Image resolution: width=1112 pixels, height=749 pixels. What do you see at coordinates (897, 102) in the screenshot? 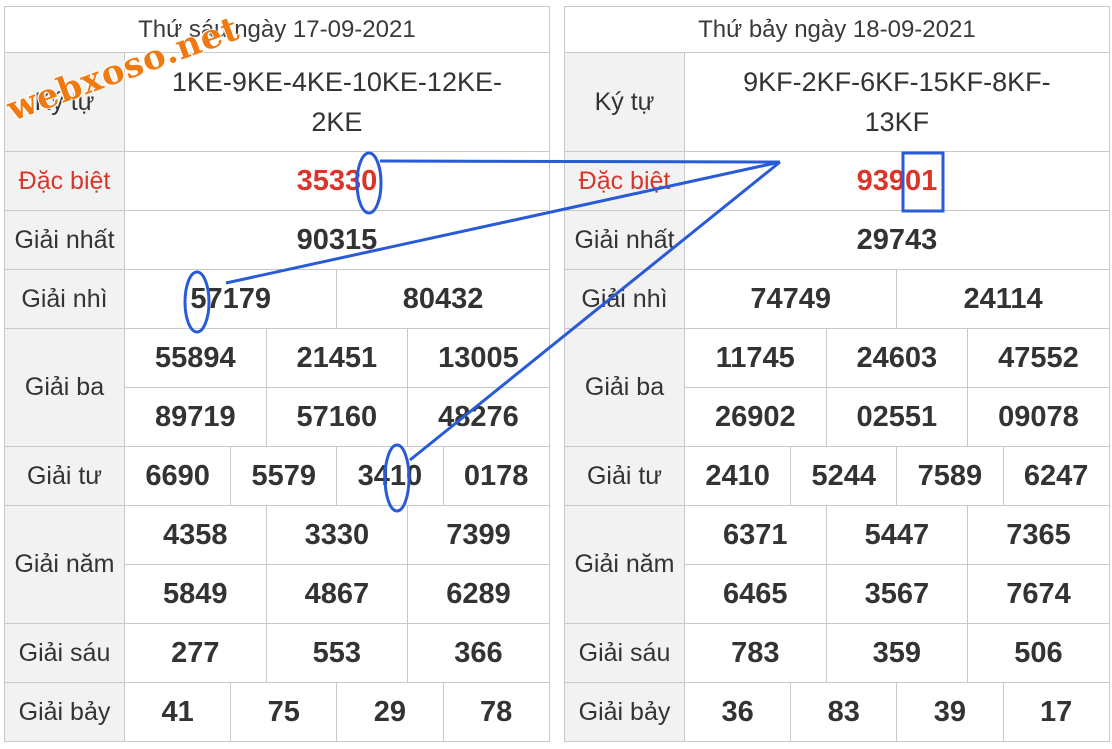
I see `ky-tu-value: 9KF-2KF-6KF-15KF-8KF- 13KF` at bounding box center [897, 102].